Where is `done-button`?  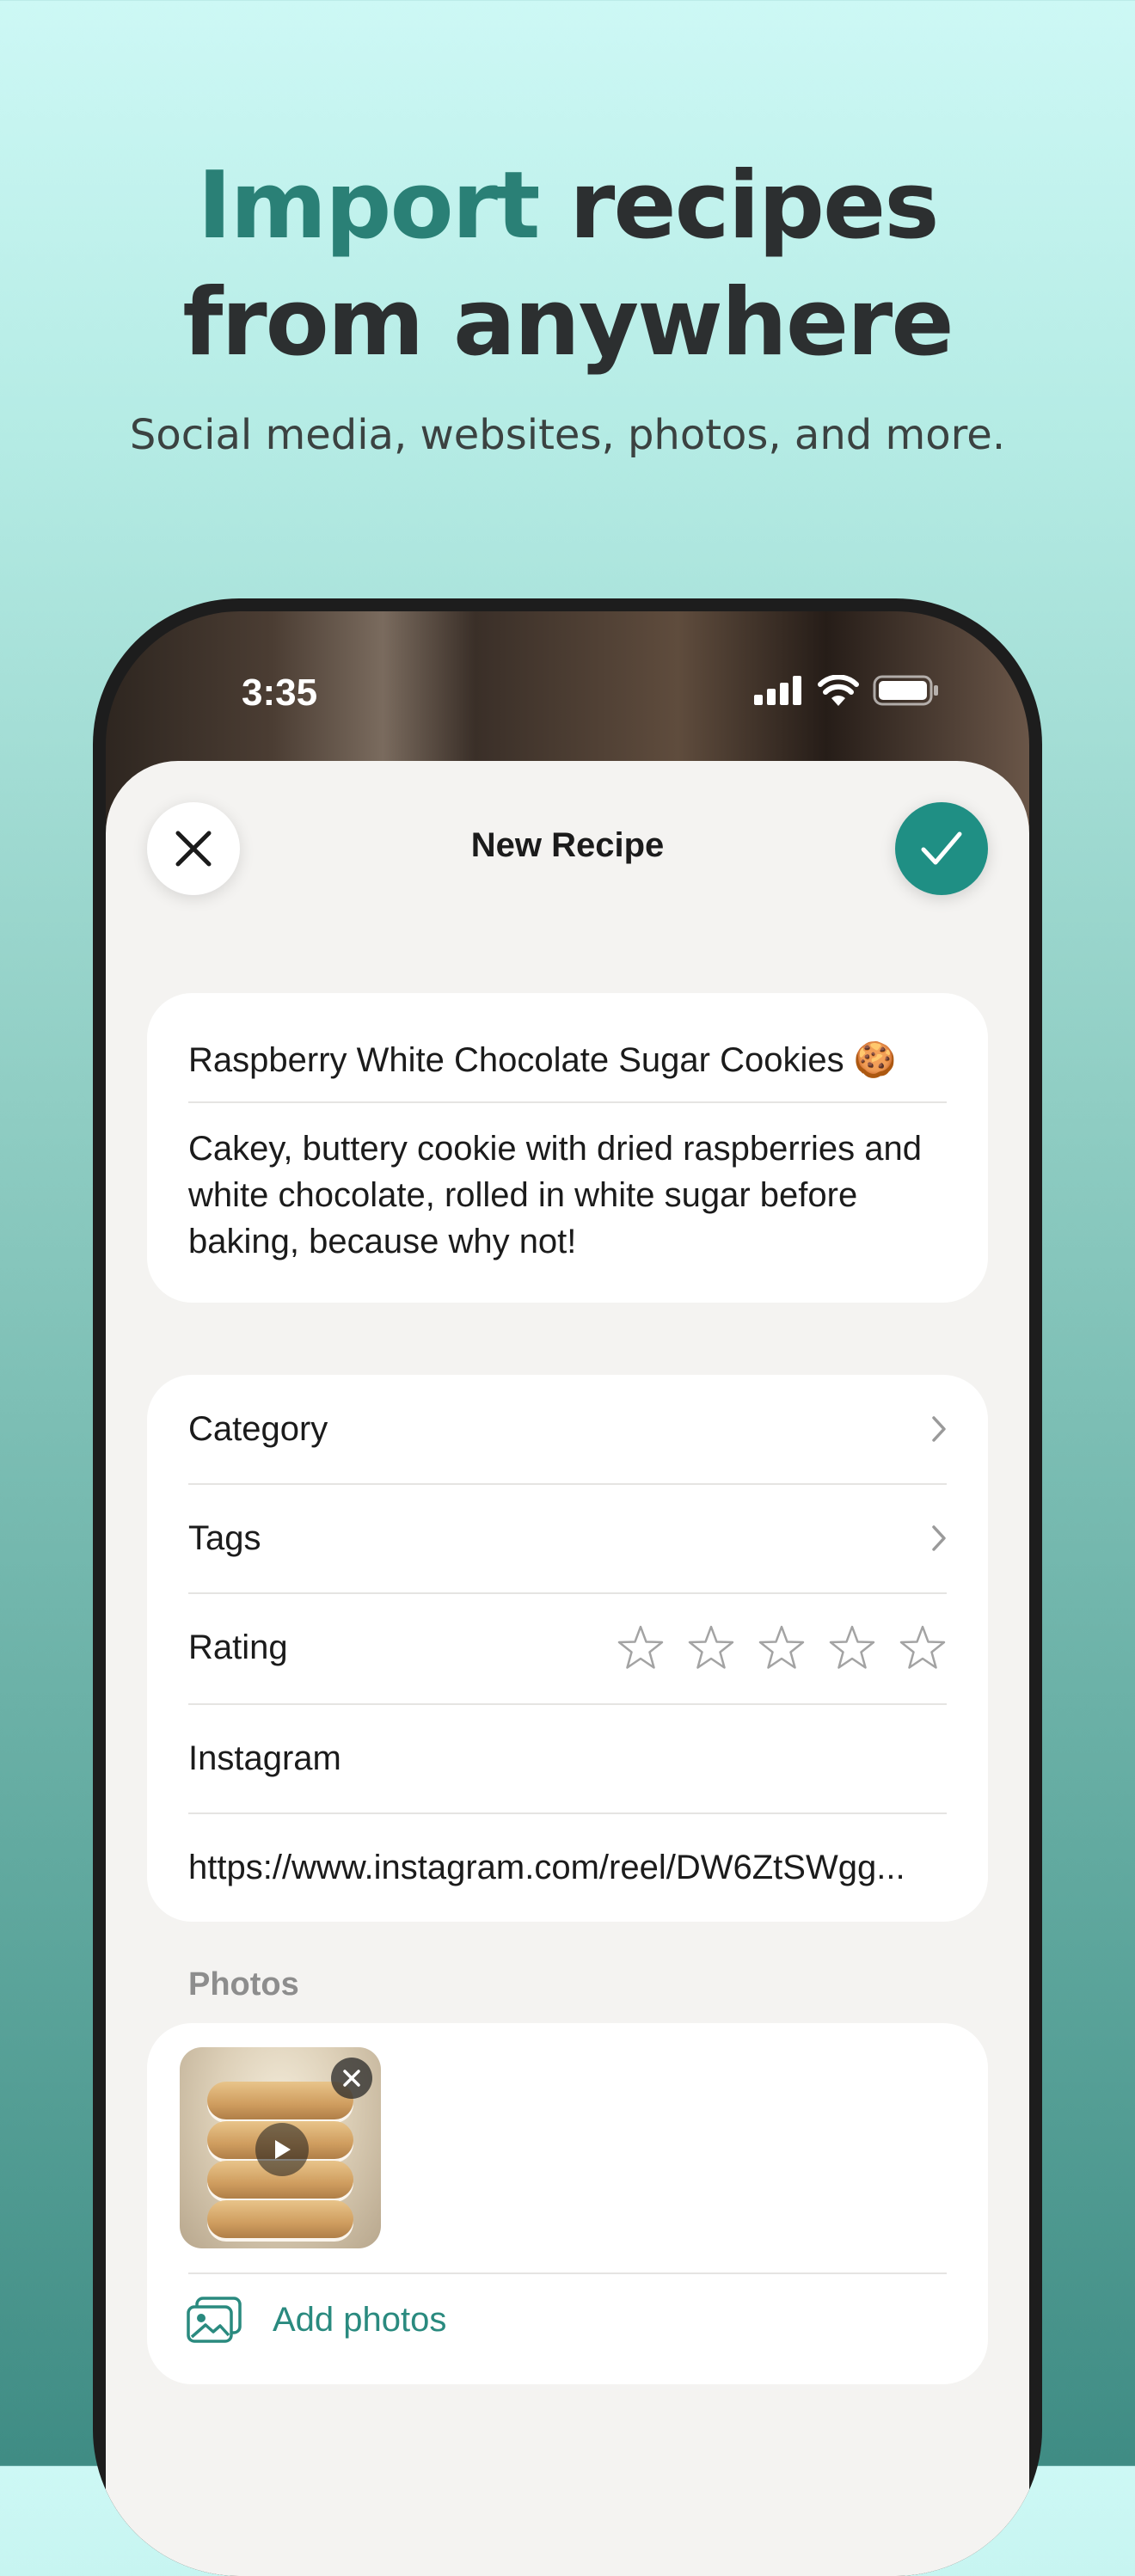 done-button is located at coordinates (941, 848).